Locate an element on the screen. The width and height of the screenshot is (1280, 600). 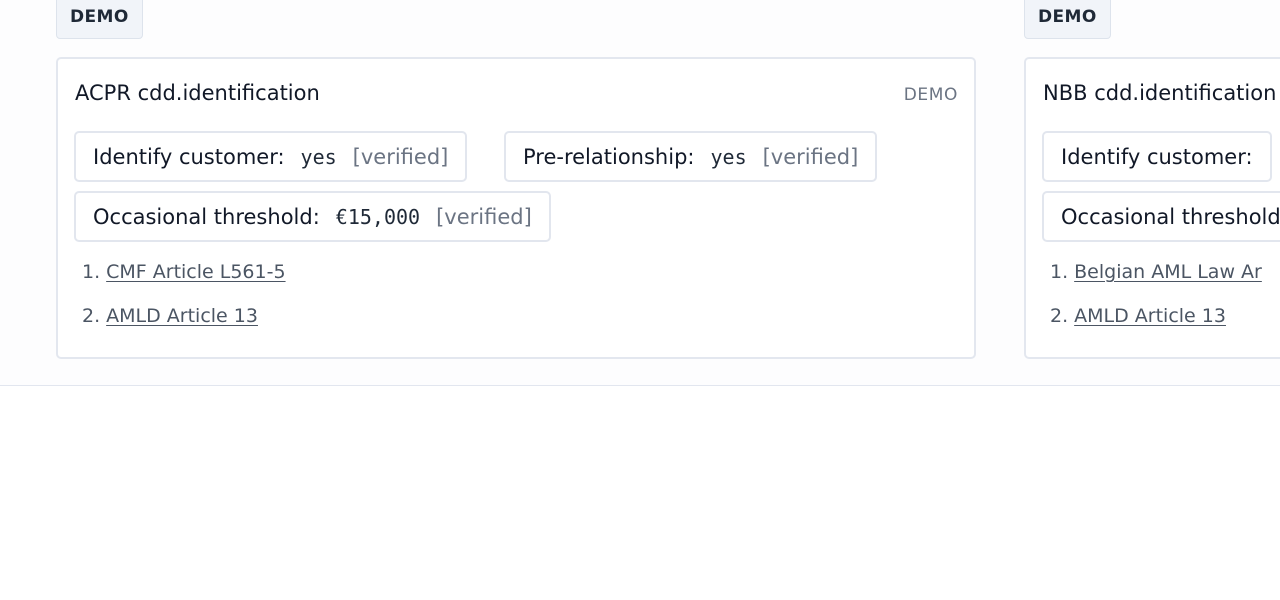
reference-list: 1. Belgian AML Law Ar 2. AMLD Article 13 is located at coordinates (1156, 305).